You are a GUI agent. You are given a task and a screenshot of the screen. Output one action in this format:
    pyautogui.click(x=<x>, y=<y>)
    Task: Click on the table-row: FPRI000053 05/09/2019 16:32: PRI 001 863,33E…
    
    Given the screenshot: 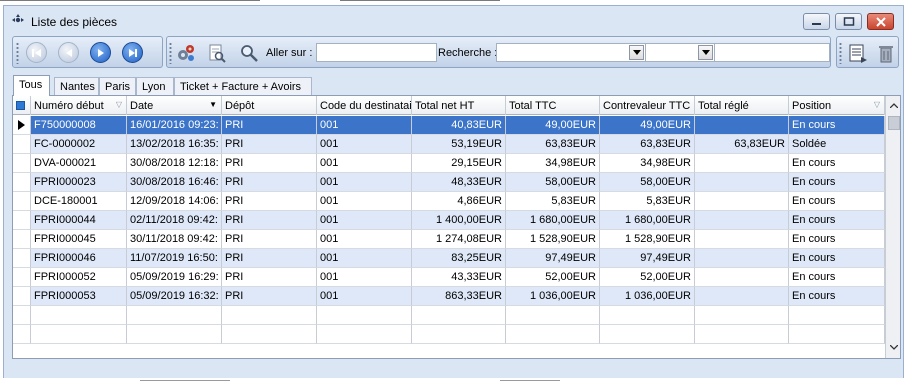 What is the action you would take?
    pyautogui.click(x=449, y=296)
    